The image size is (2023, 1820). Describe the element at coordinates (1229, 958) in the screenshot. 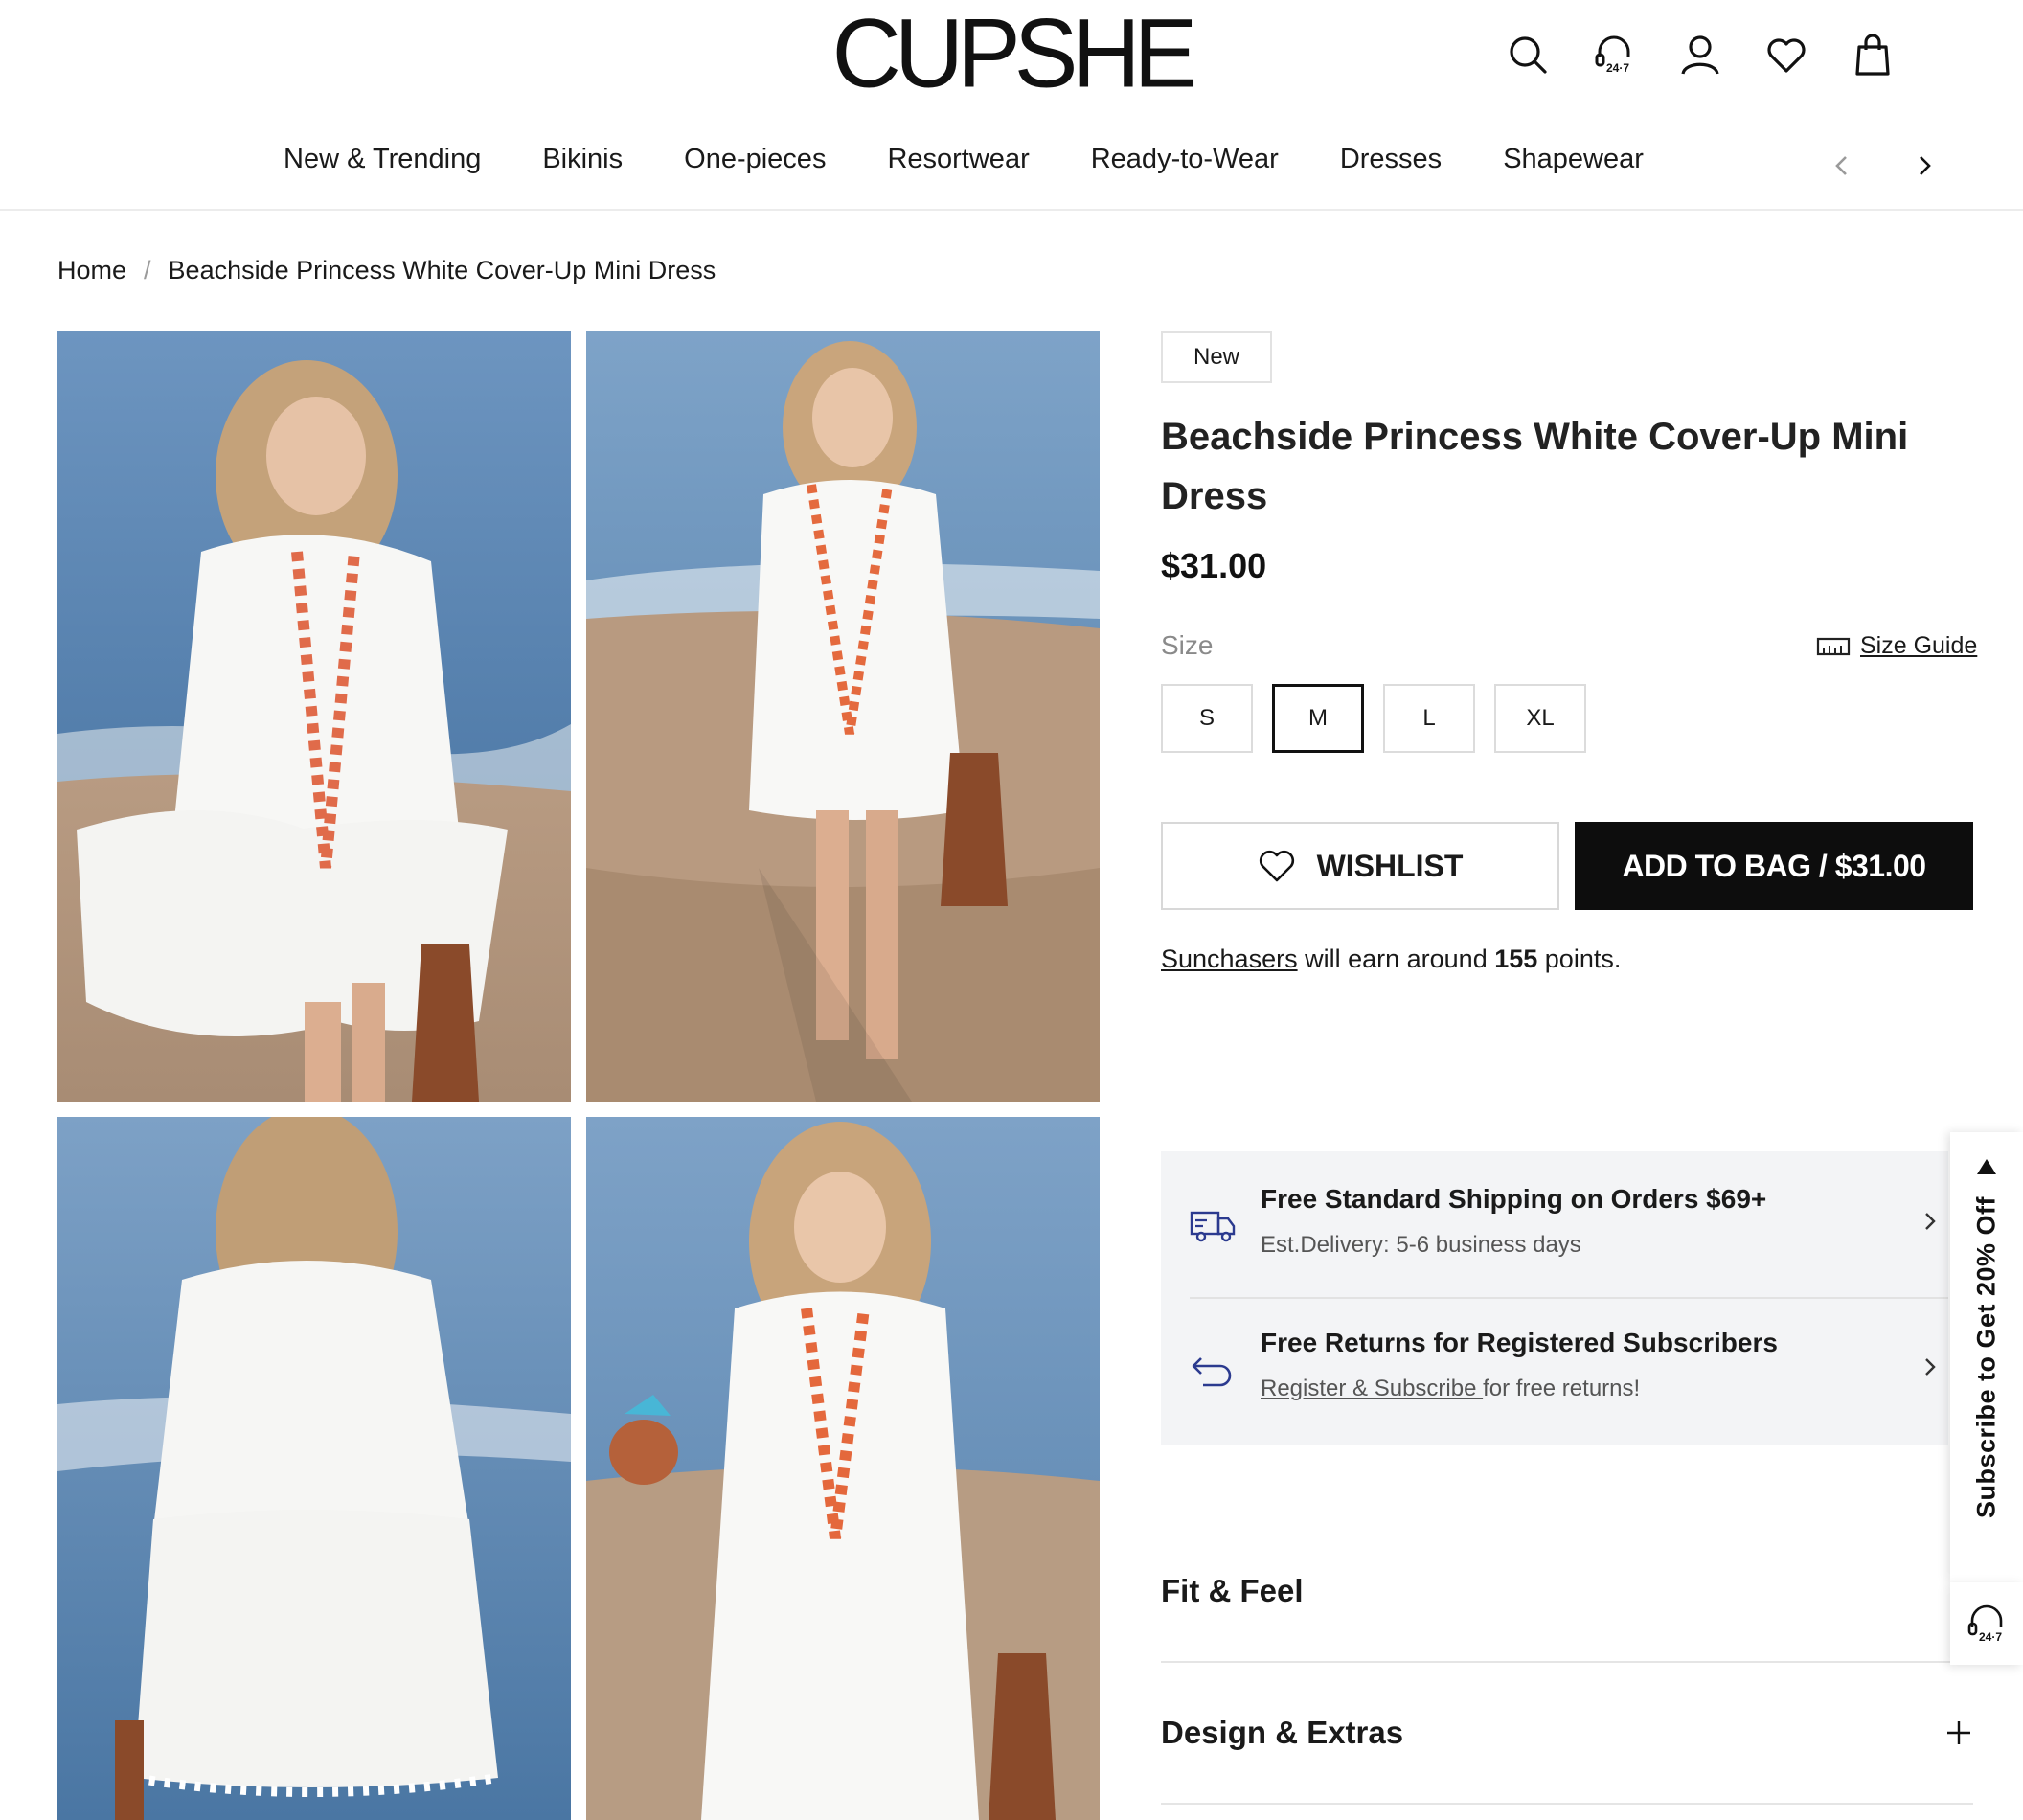

I see `sunchasers-link: Sunchasers` at that location.